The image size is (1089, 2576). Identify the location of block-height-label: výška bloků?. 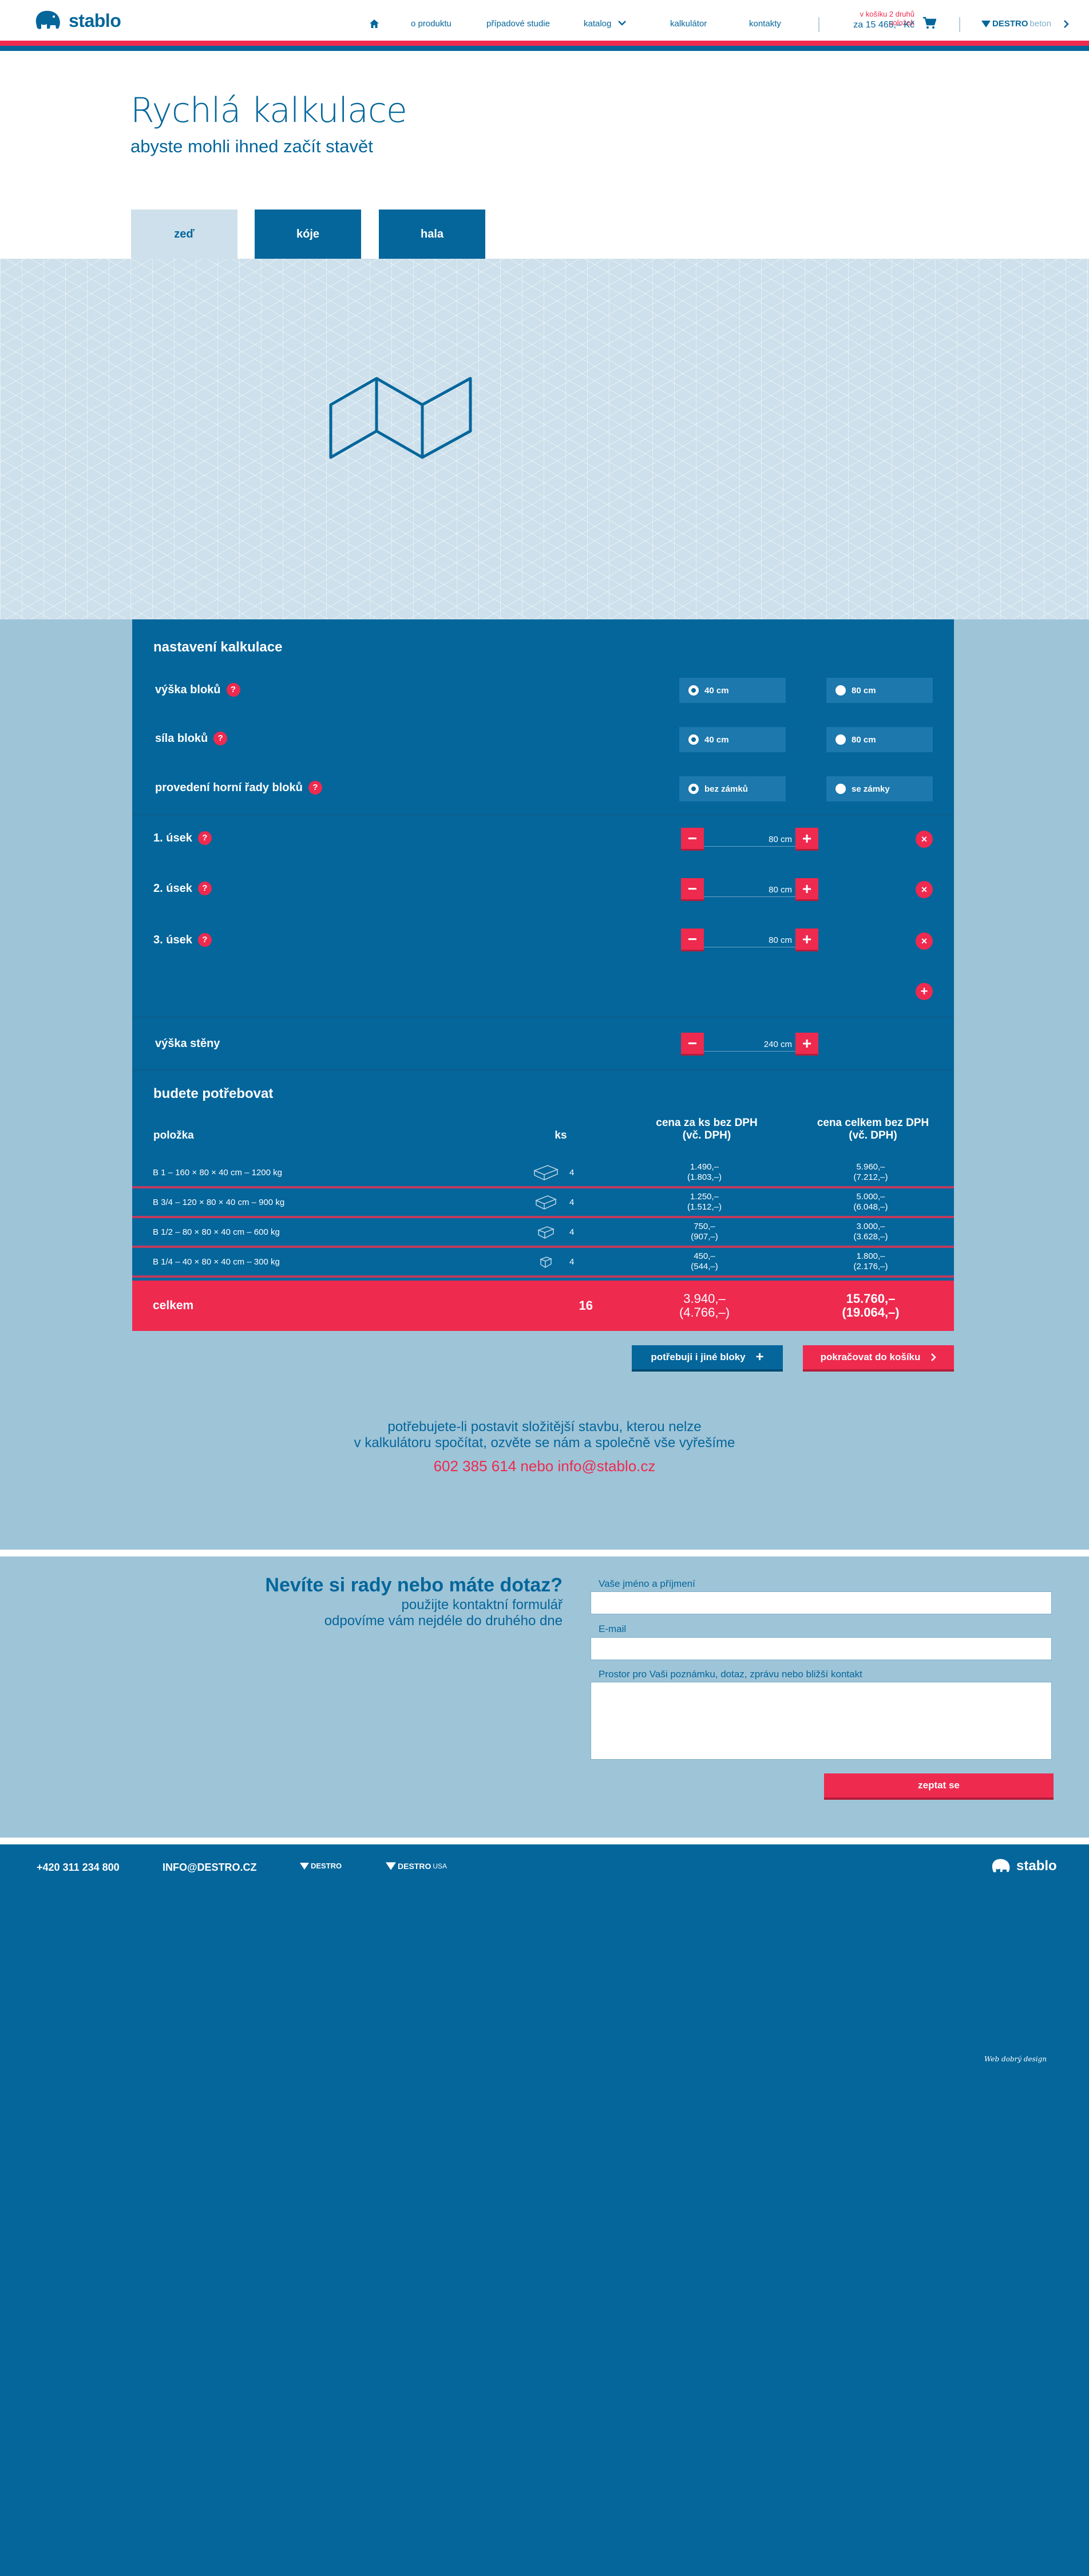
(197, 690).